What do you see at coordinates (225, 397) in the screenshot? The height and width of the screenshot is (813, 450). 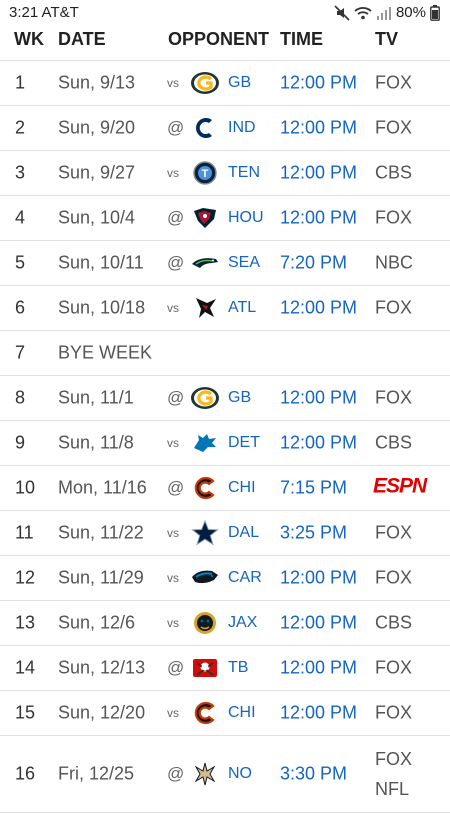 I see `game-row: 8 Sun, 11/1 @ GB 12:00 PM FOX` at bounding box center [225, 397].